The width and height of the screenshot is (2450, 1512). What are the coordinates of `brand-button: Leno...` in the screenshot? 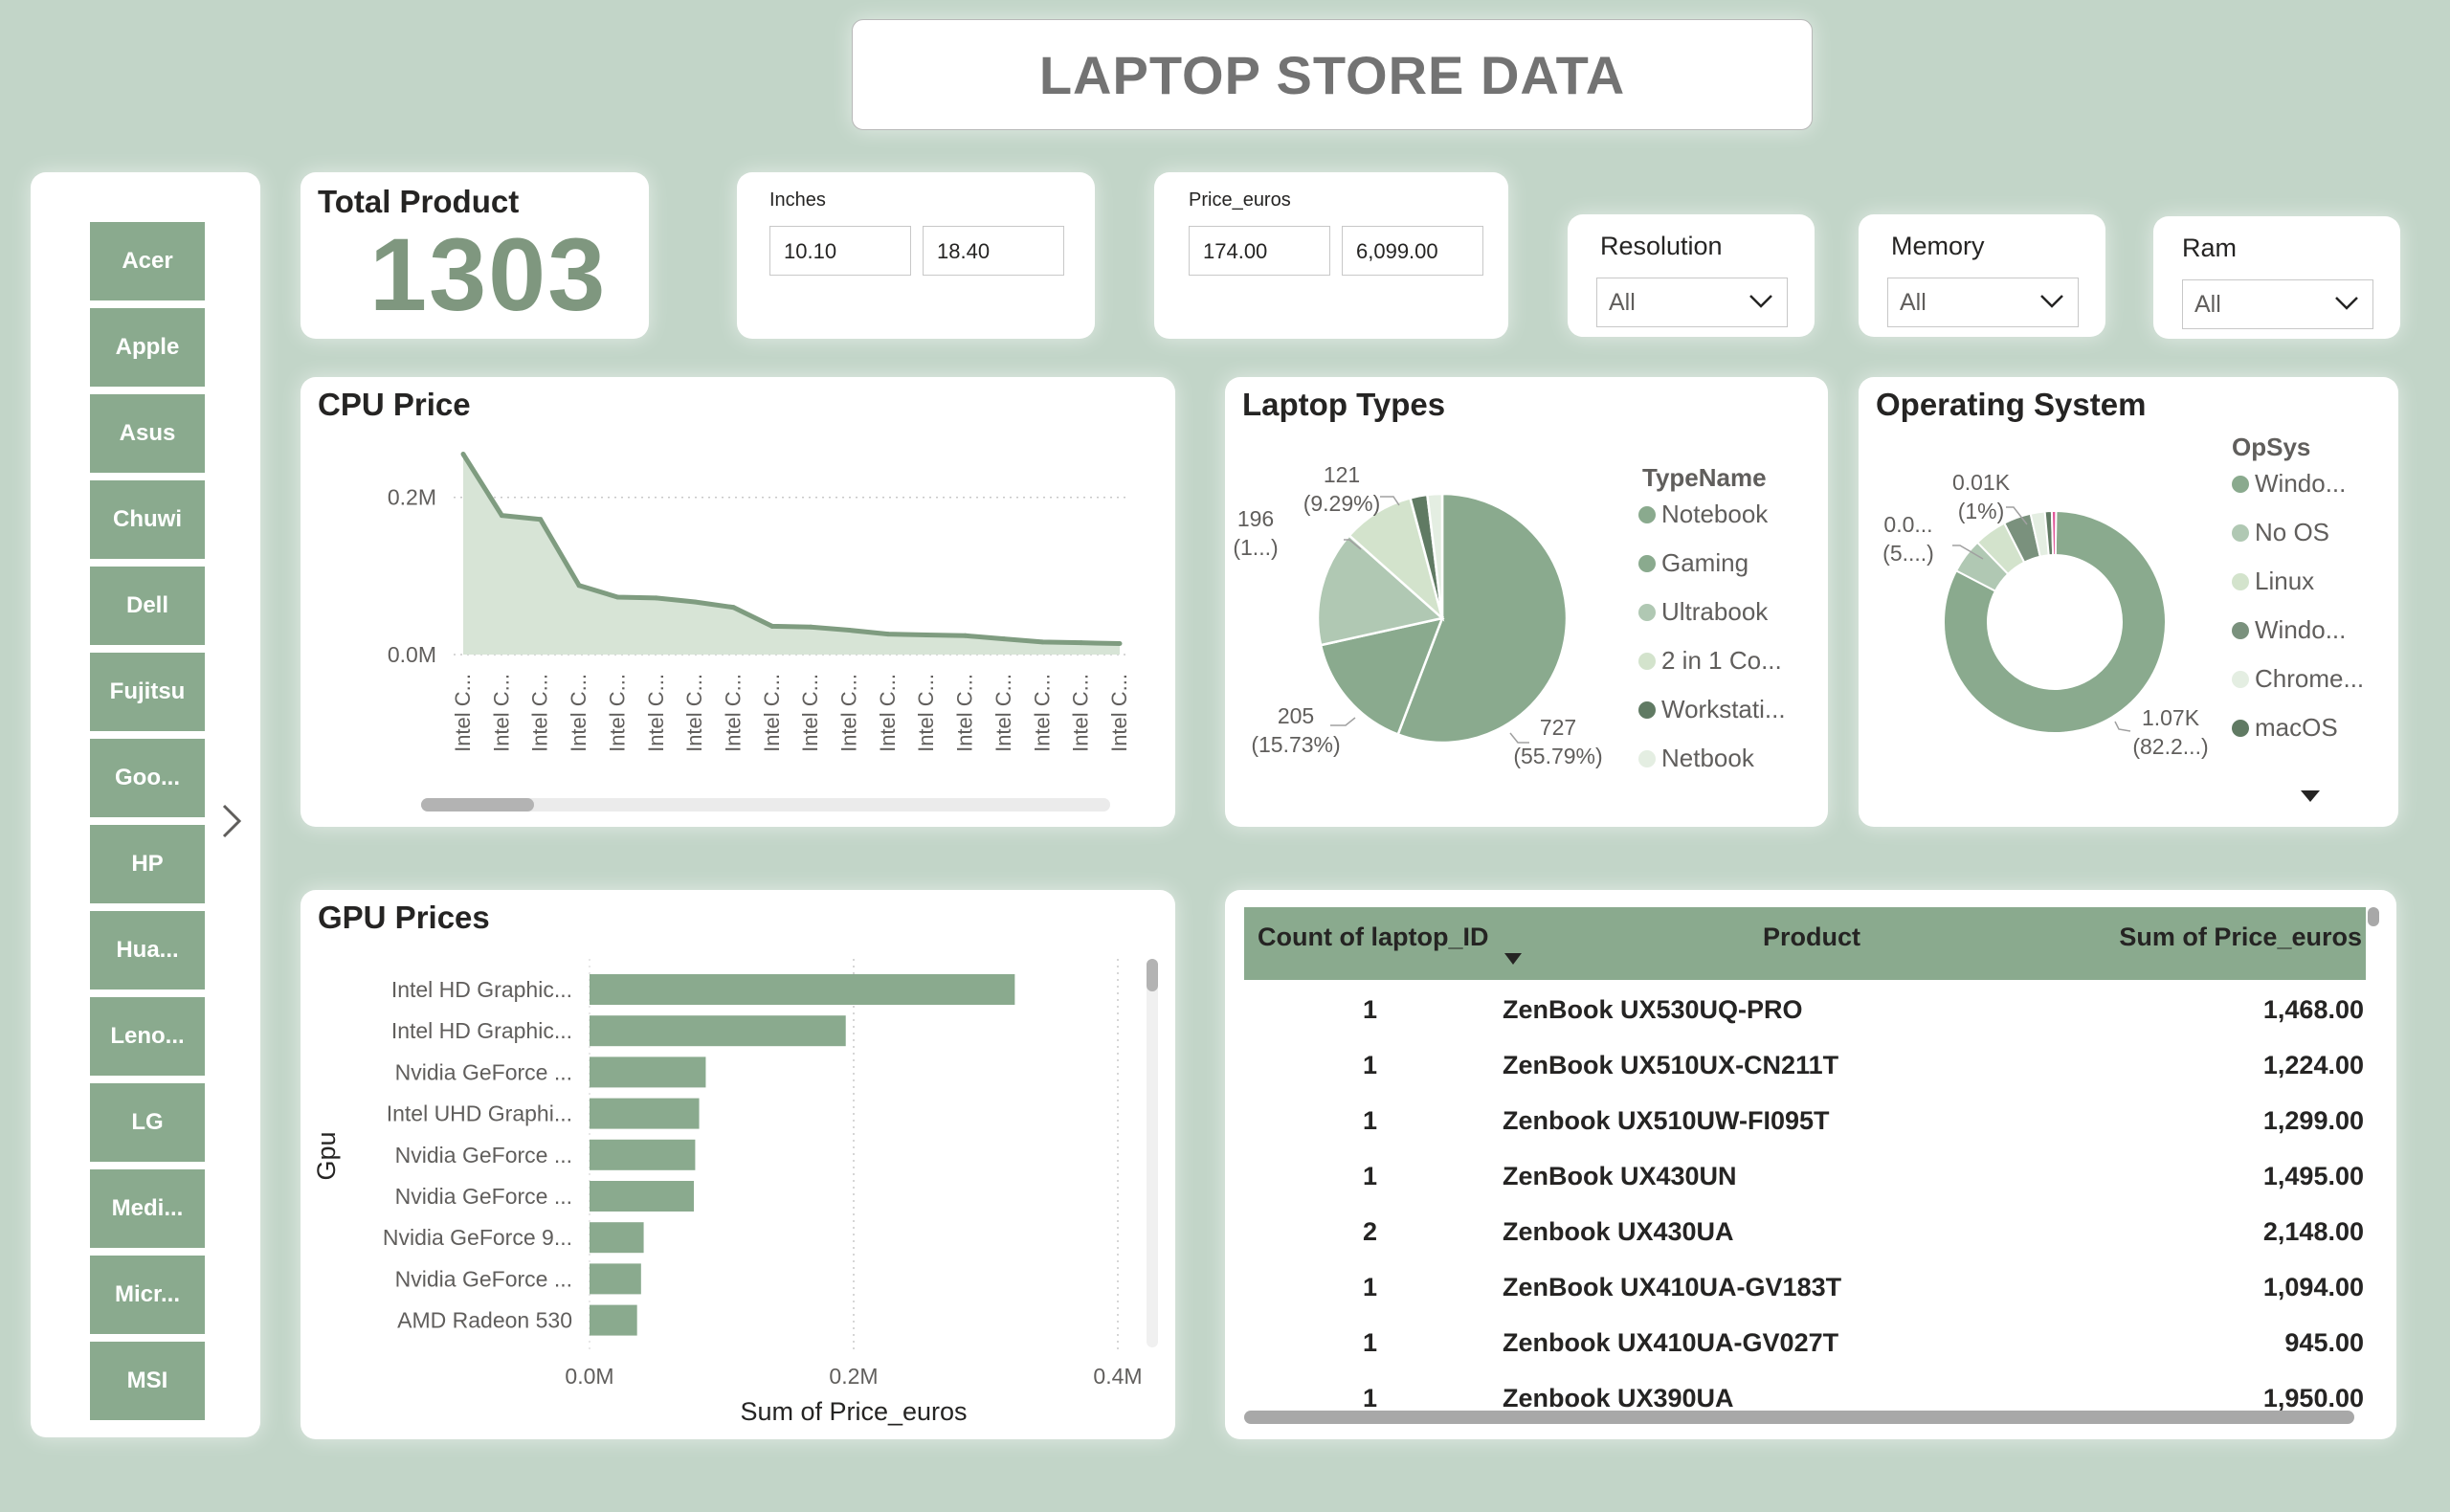 It's located at (147, 1036).